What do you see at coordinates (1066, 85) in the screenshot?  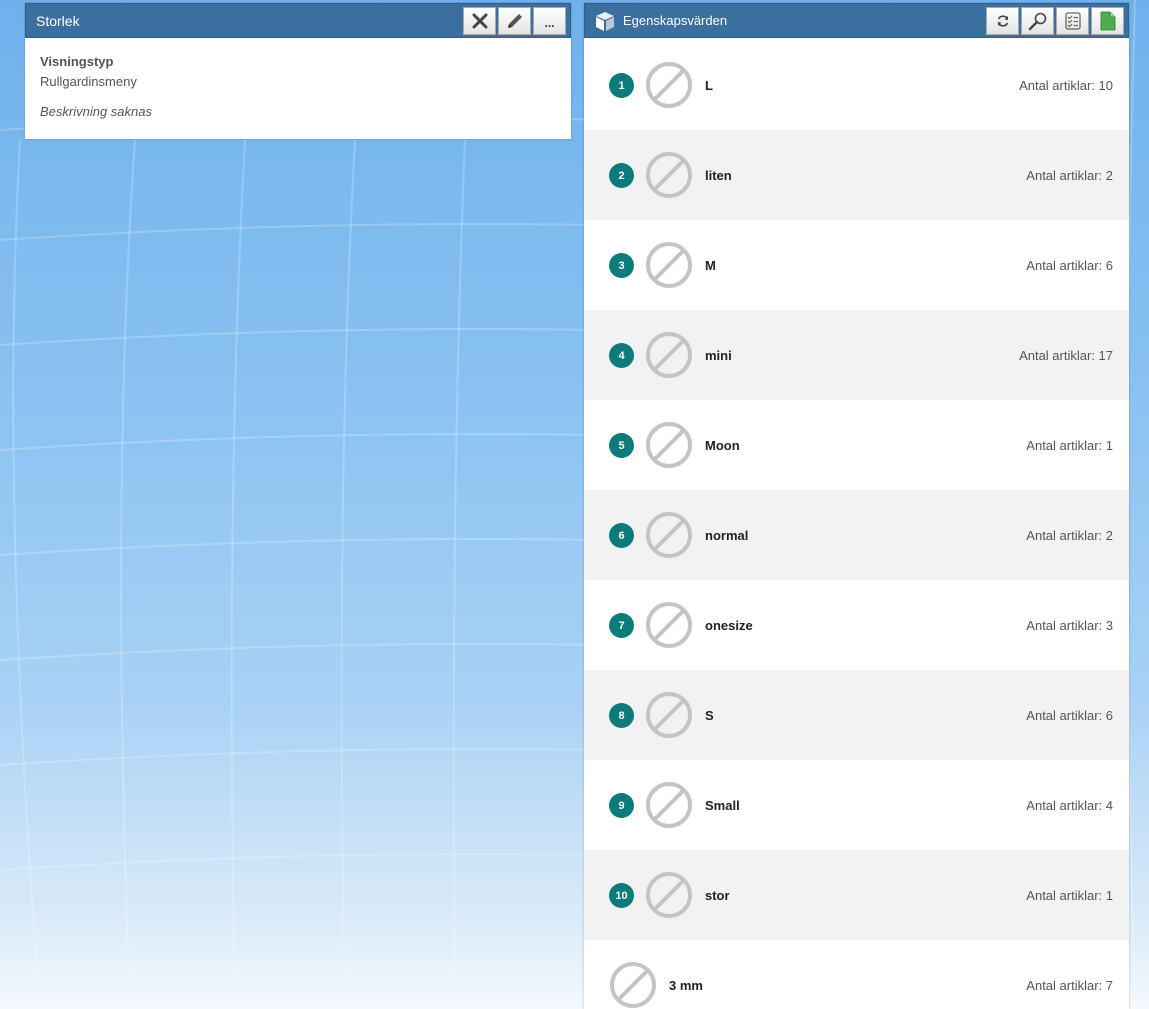 I see `article-count: Antal artiklar: 10` at bounding box center [1066, 85].